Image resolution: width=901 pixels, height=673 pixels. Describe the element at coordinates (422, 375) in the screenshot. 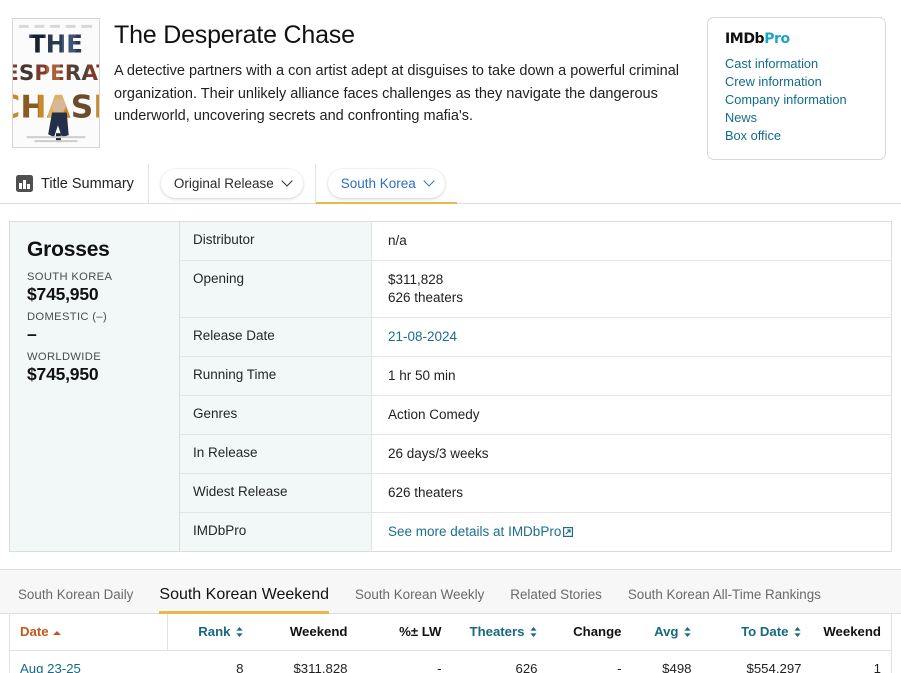

I see `detail-value-running-time: 1 hr 50 min` at that location.